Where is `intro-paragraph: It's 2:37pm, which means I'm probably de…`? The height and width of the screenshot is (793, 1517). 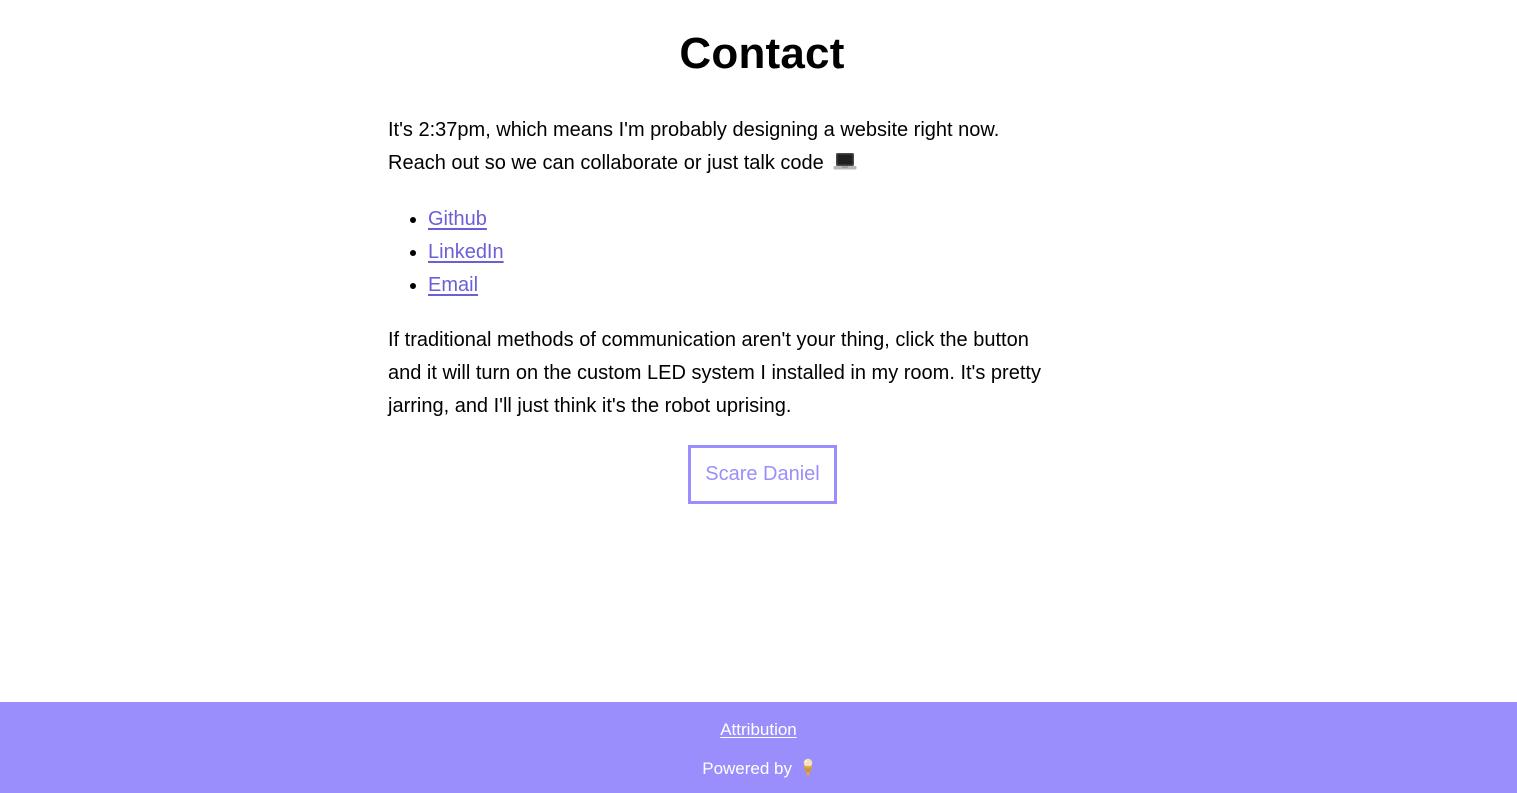 intro-paragraph: It's 2:37pm, which means I'm probably de… is located at coordinates (762, 147).